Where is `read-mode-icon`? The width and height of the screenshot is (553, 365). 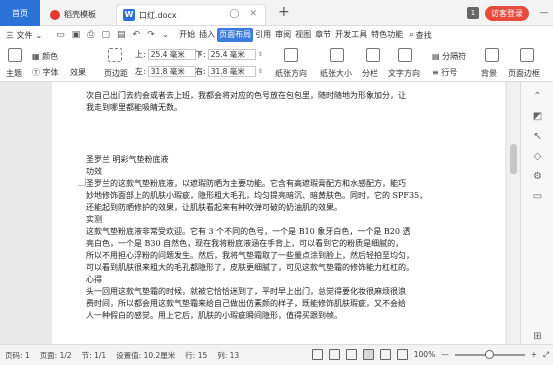
read-mode-icon is located at coordinates (317, 354).